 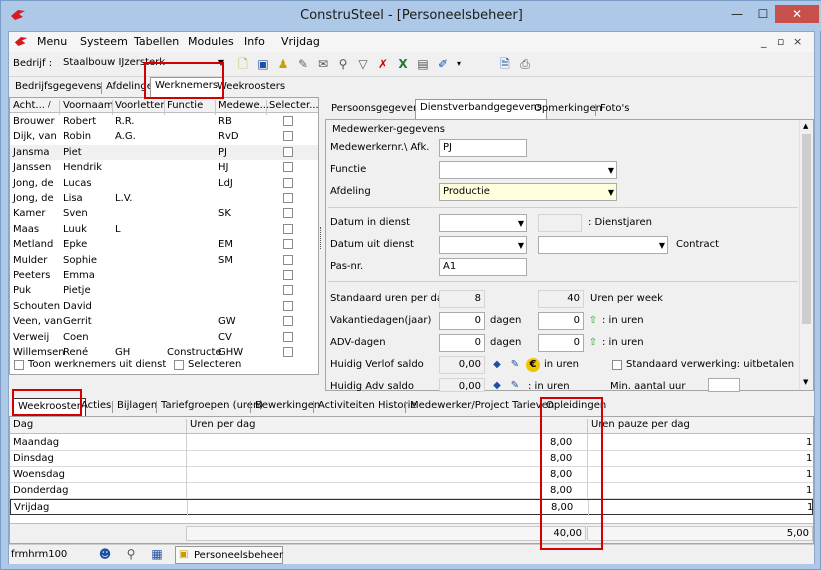 I want to click on tab-weekroosters: Weekroosters, so click(x=251, y=88).